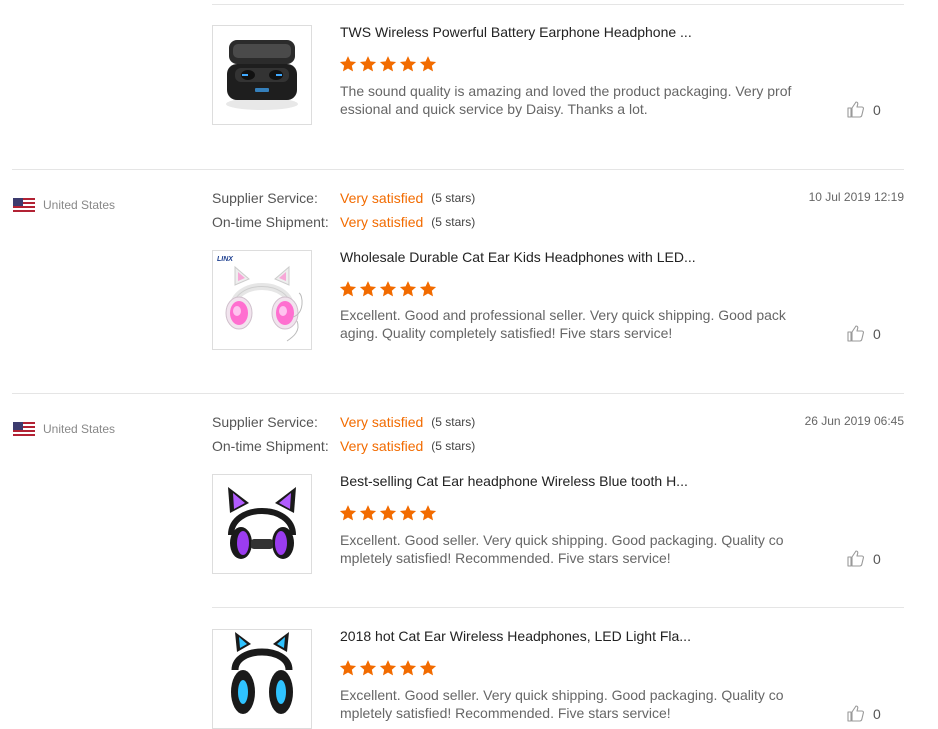 This screenshot has height=729, width=938. Describe the element at coordinates (854, 421) in the screenshot. I see `review-date: 26 Jun 2019 06:45` at that location.